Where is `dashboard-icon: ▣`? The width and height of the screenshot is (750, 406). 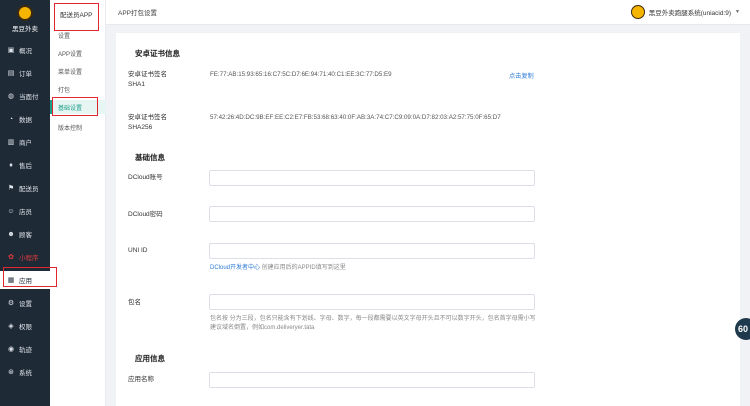
dashboard-icon: ▣ is located at coordinates (11, 50).